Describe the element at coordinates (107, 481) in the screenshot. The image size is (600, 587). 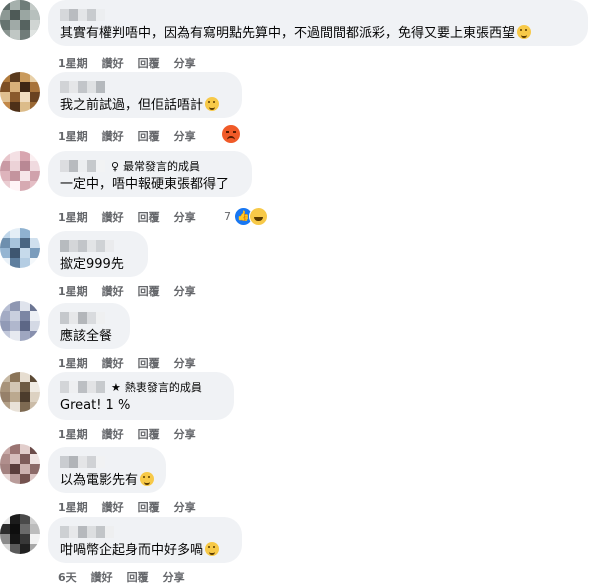
I see `comment-text: 以為電影先有` at that location.